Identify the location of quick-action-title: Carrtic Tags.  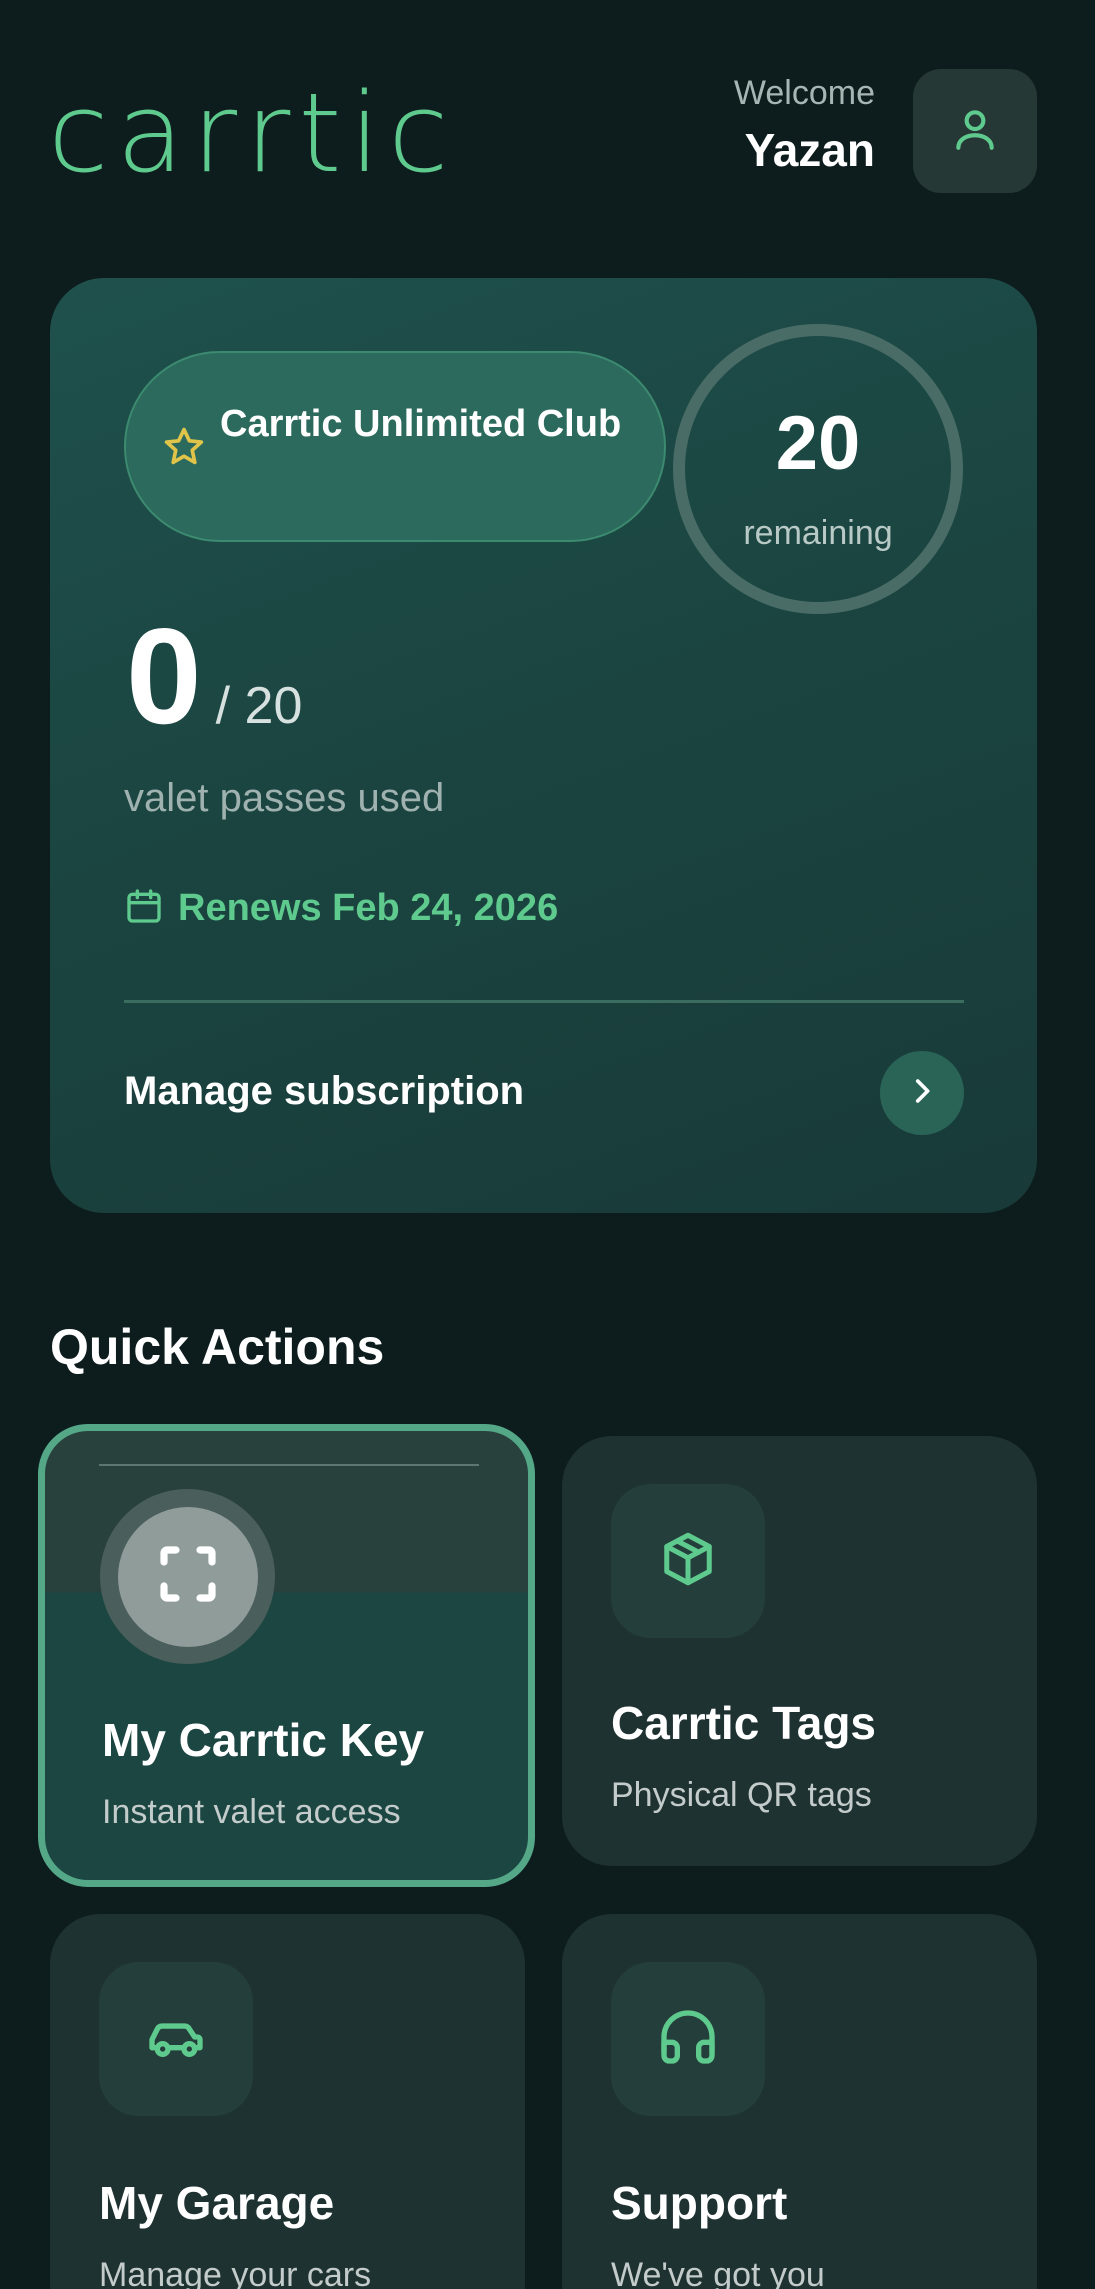
(744, 1723).